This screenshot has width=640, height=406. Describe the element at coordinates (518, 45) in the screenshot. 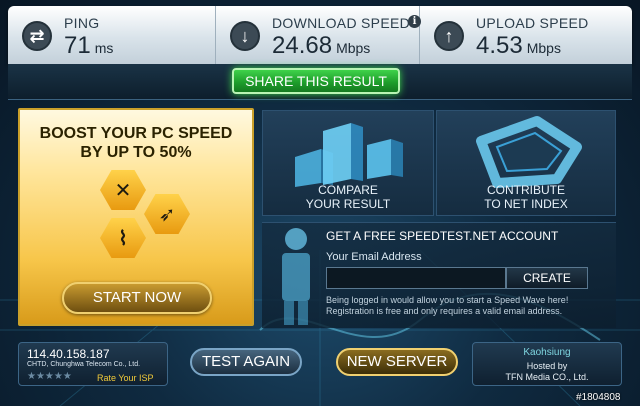

I see `upload-value: 4.53 Mbps` at that location.